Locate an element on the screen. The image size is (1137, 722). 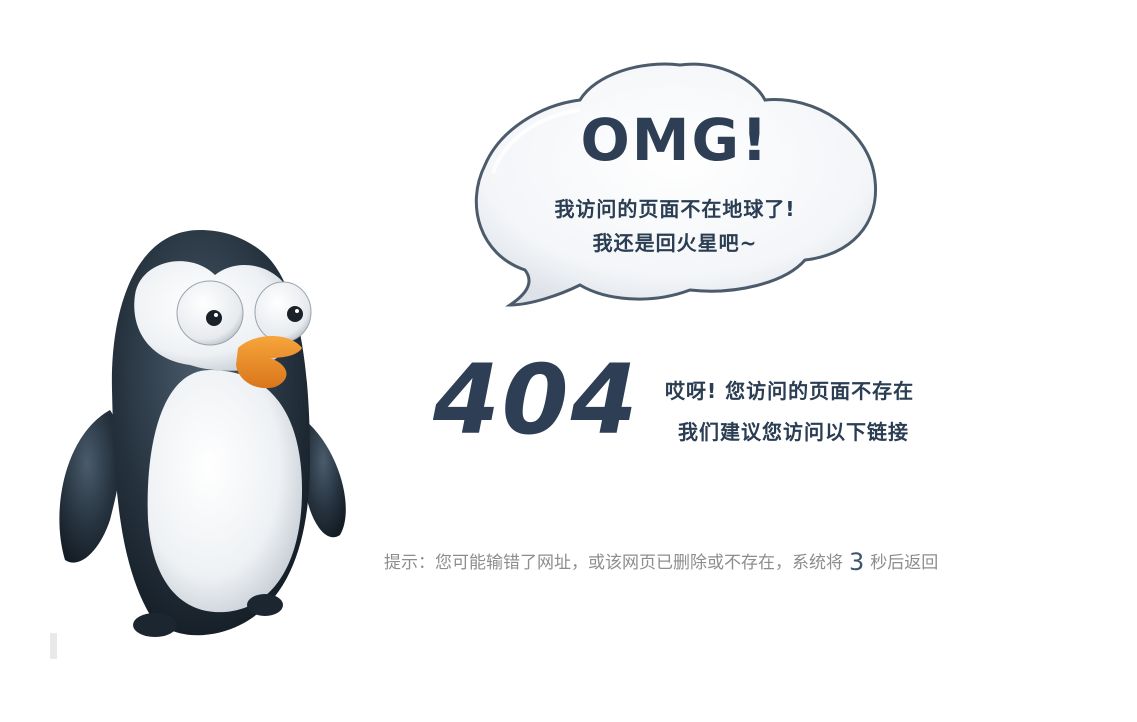
penguin-illustration is located at coordinates (202, 433).